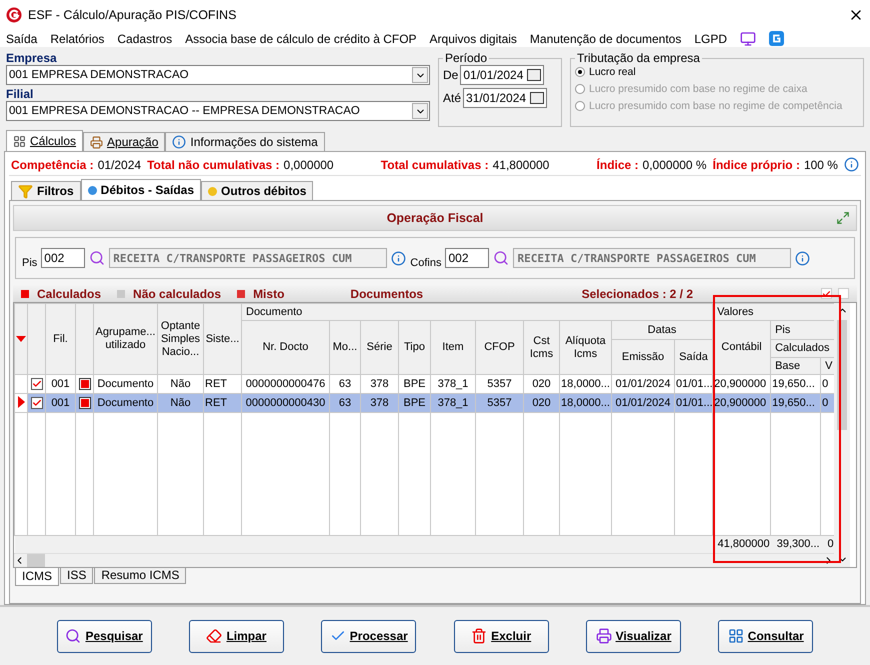 The height and width of the screenshot is (665, 870). What do you see at coordinates (218, 75) in the screenshot?
I see `company-dropdown: 001 EMPRESA DEMONSTRACAO` at bounding box center [218, 75].